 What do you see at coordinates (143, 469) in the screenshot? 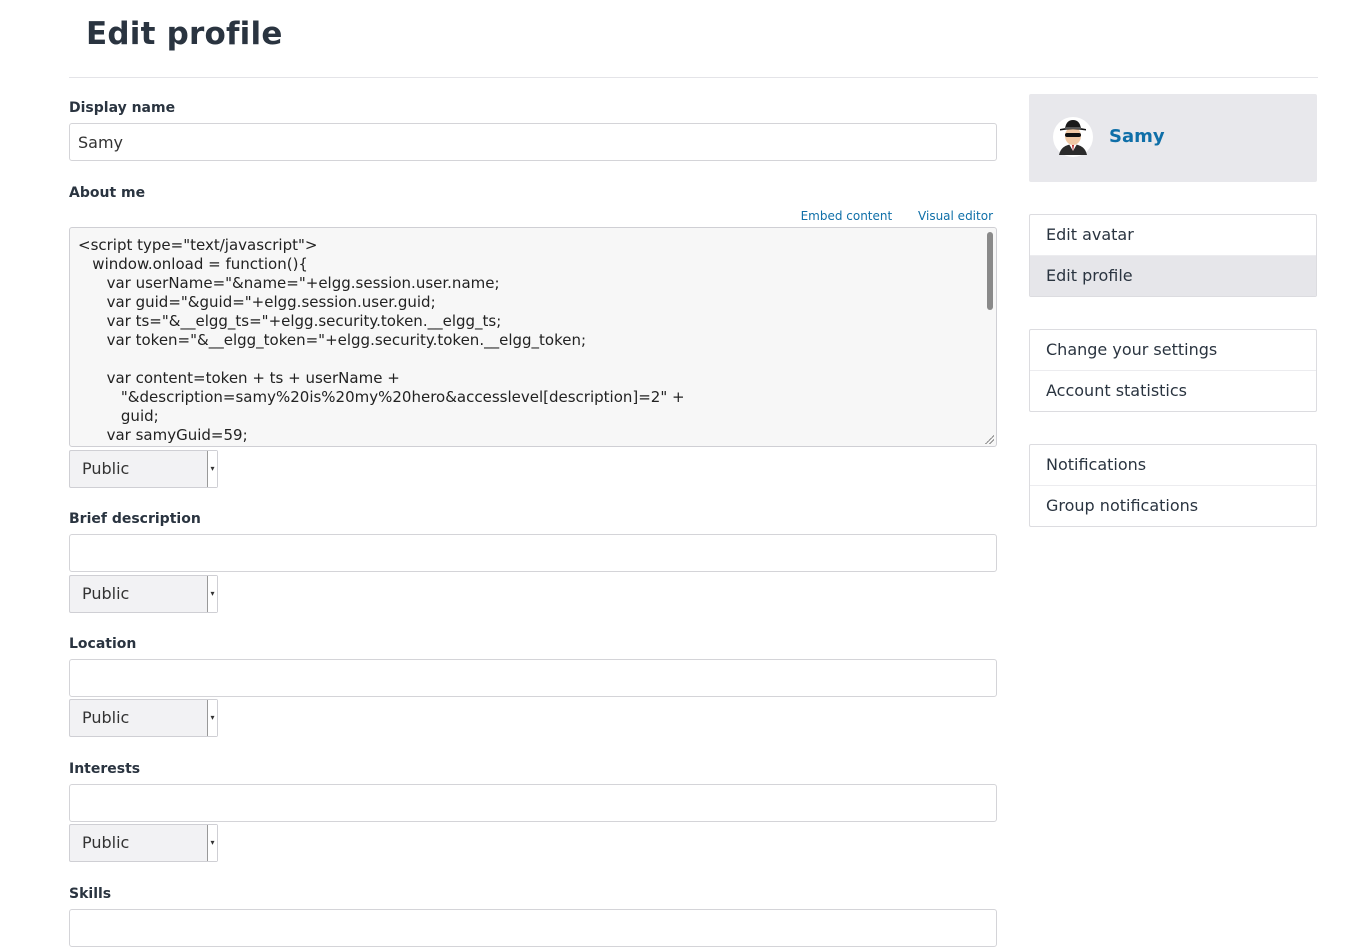
I see `about-me-access-select: Public ▾` at bounding box center [143, 469].